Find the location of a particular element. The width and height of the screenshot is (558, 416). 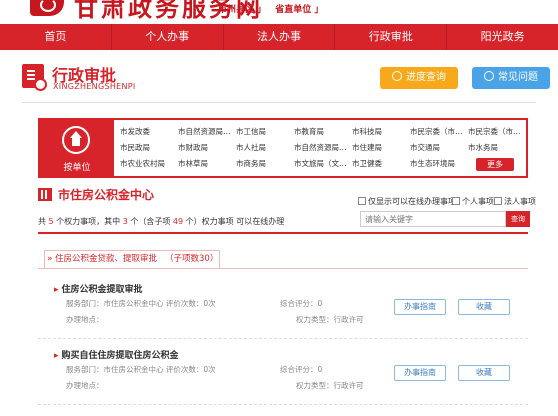

section-subtitle: XINGZHENGSHENPI is located at coordinates (94, 86).